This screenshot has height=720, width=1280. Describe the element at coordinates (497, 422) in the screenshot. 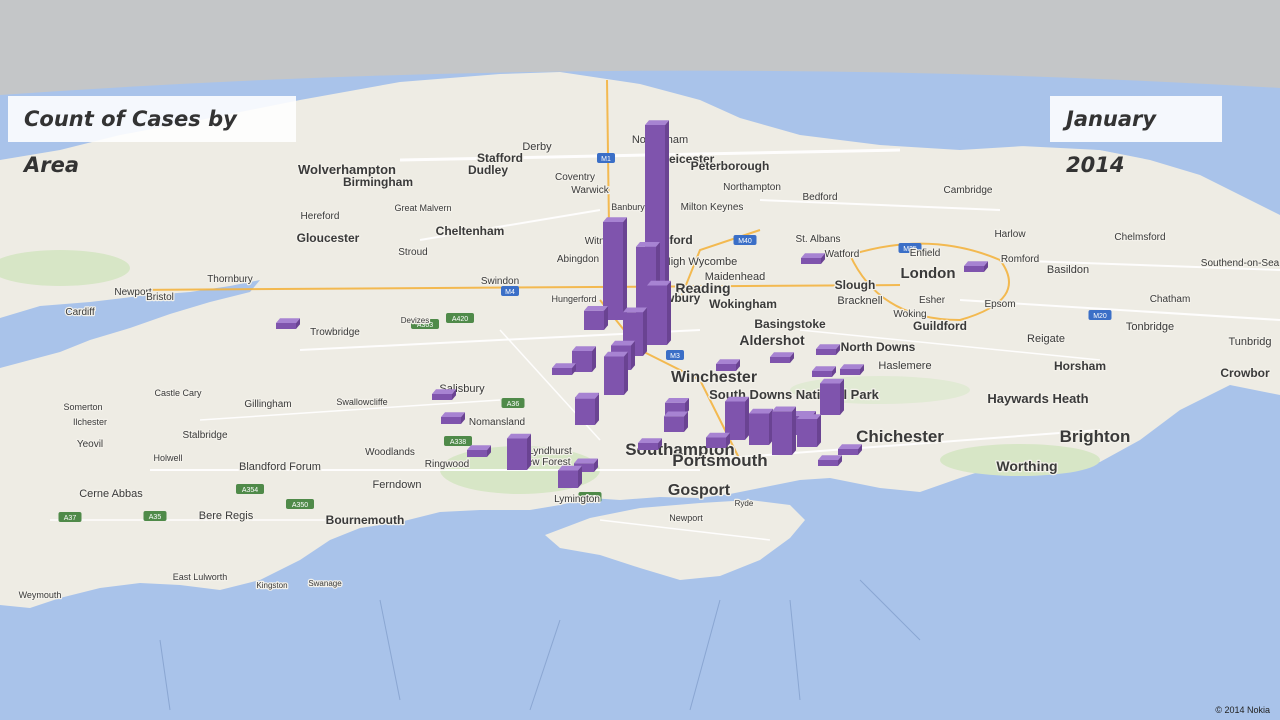

I see `place-label-nomansland: Nomansland` at that location.